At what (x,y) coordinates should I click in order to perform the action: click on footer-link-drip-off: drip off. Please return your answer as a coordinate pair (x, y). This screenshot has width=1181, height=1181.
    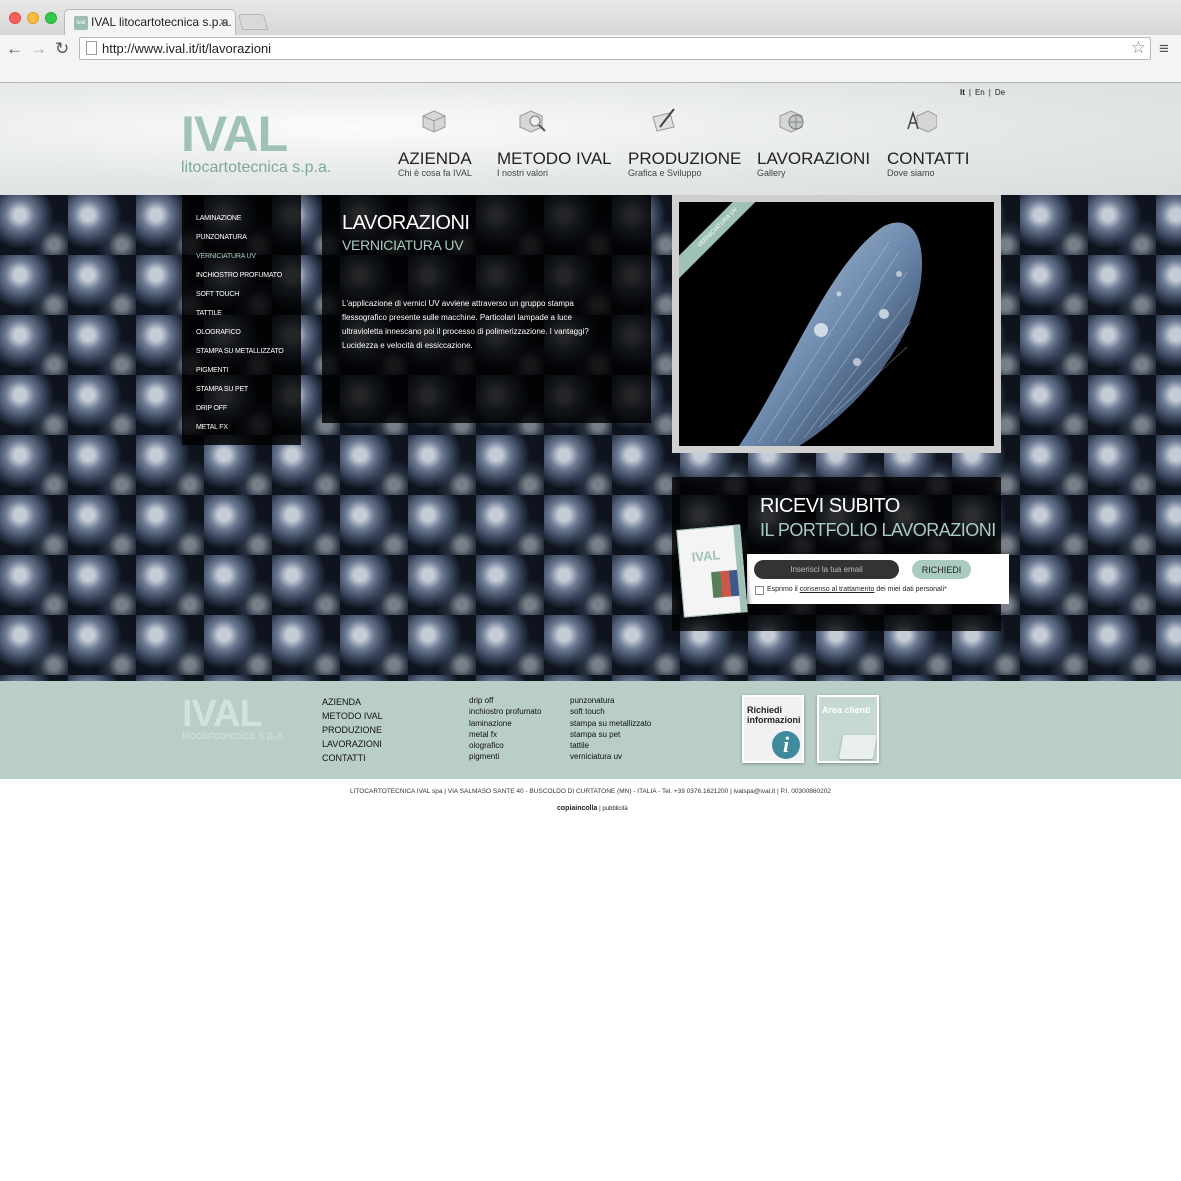
    Looking at the image, I should click on (505, 700).